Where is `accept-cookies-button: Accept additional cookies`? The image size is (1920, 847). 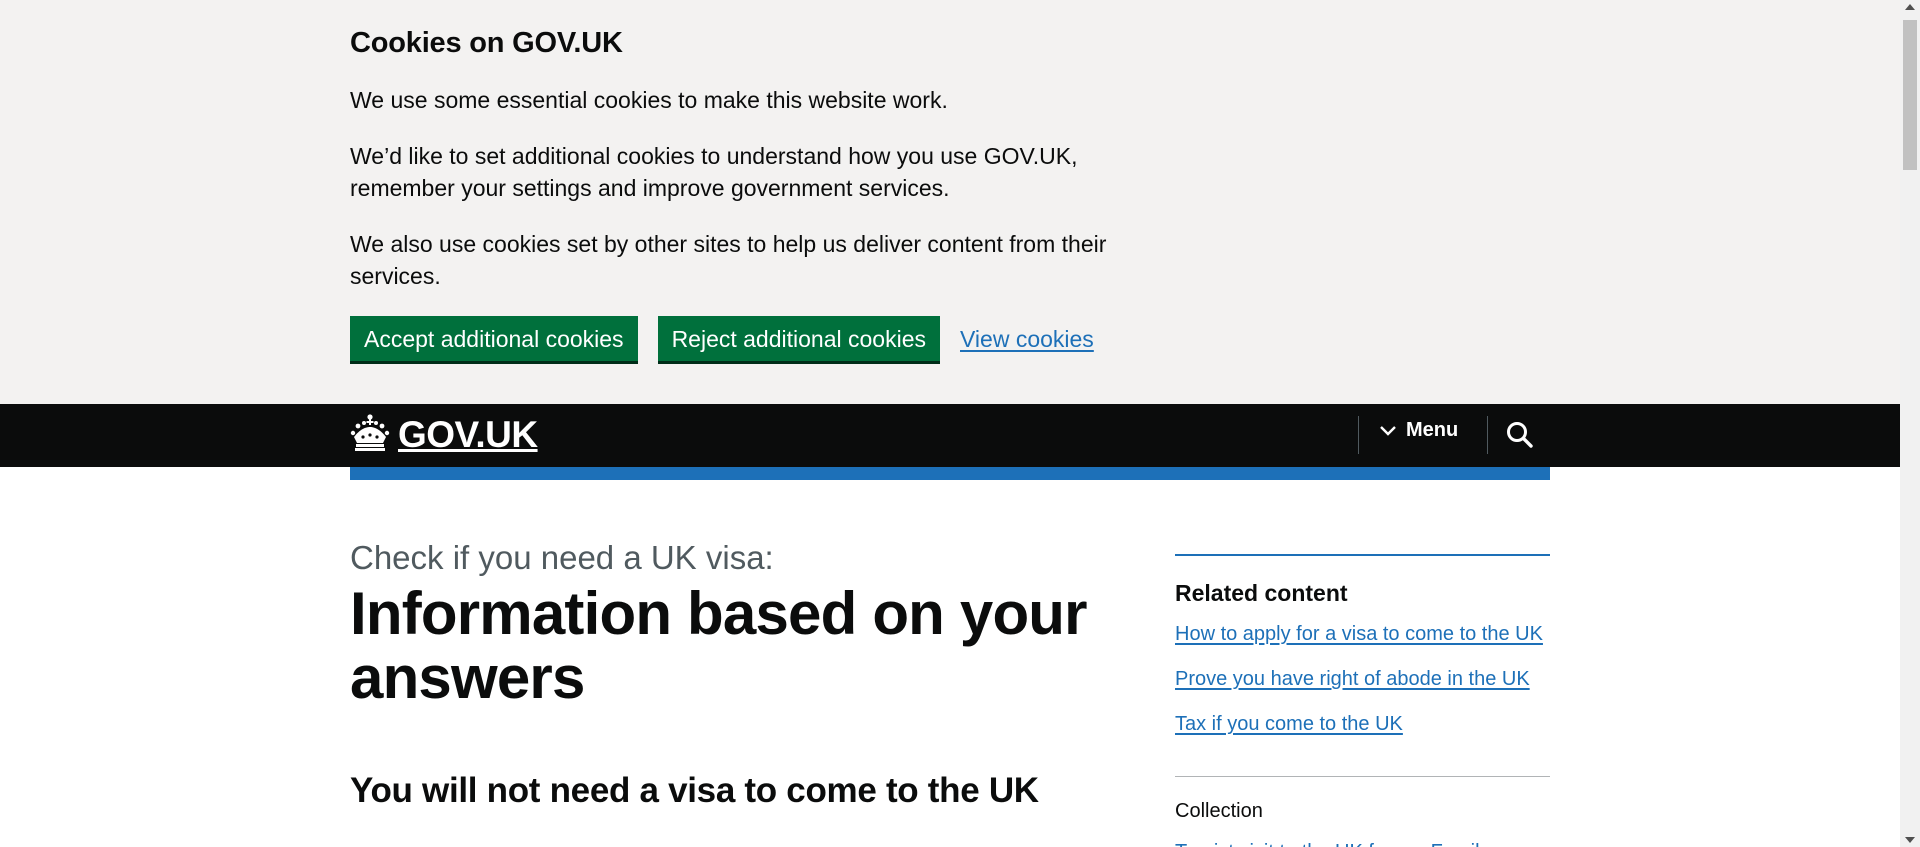 accept-cookies-button: Accept additional cookies is located at coordinates (494, 338).